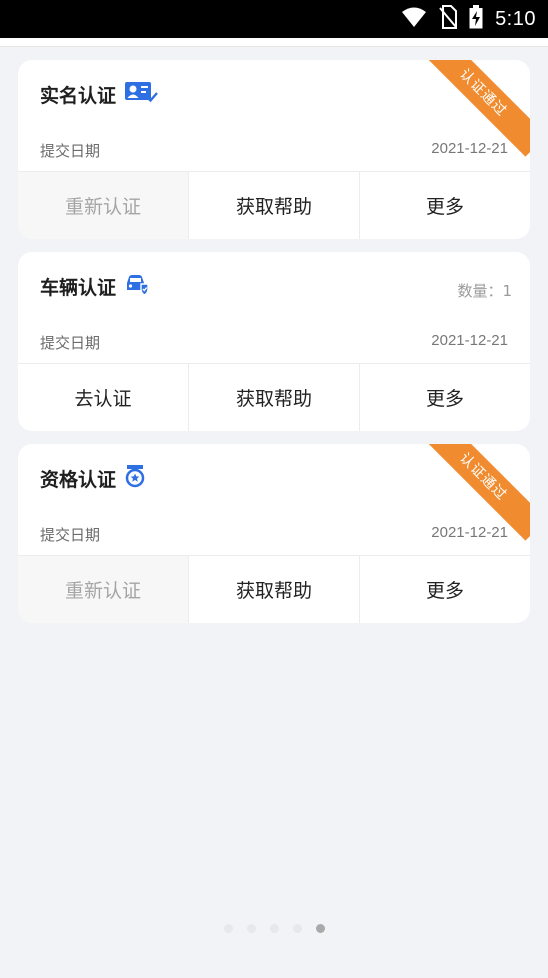 The height and width of the screenshot is (978, 548). What do you see at coordinates (414, 19) in the screenshot?
I see `wifi-icon` at bounding box center [414, 19].